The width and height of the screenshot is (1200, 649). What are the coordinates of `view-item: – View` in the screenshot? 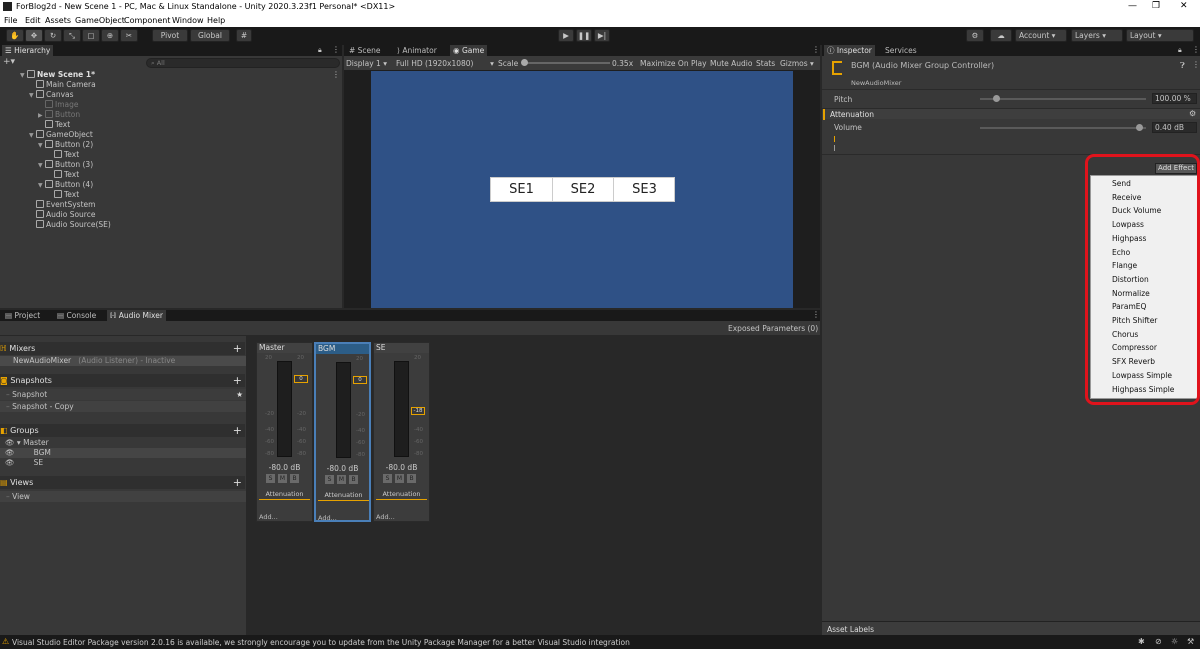 It's located at (123, 496).